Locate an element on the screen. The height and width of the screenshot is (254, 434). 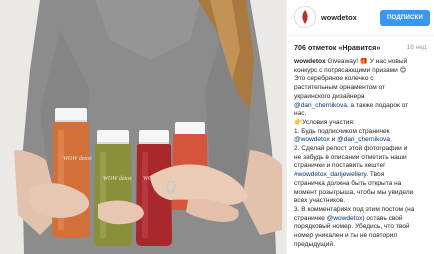
bottle-logo-2: WOW detox is located at coordinates (117, 179).